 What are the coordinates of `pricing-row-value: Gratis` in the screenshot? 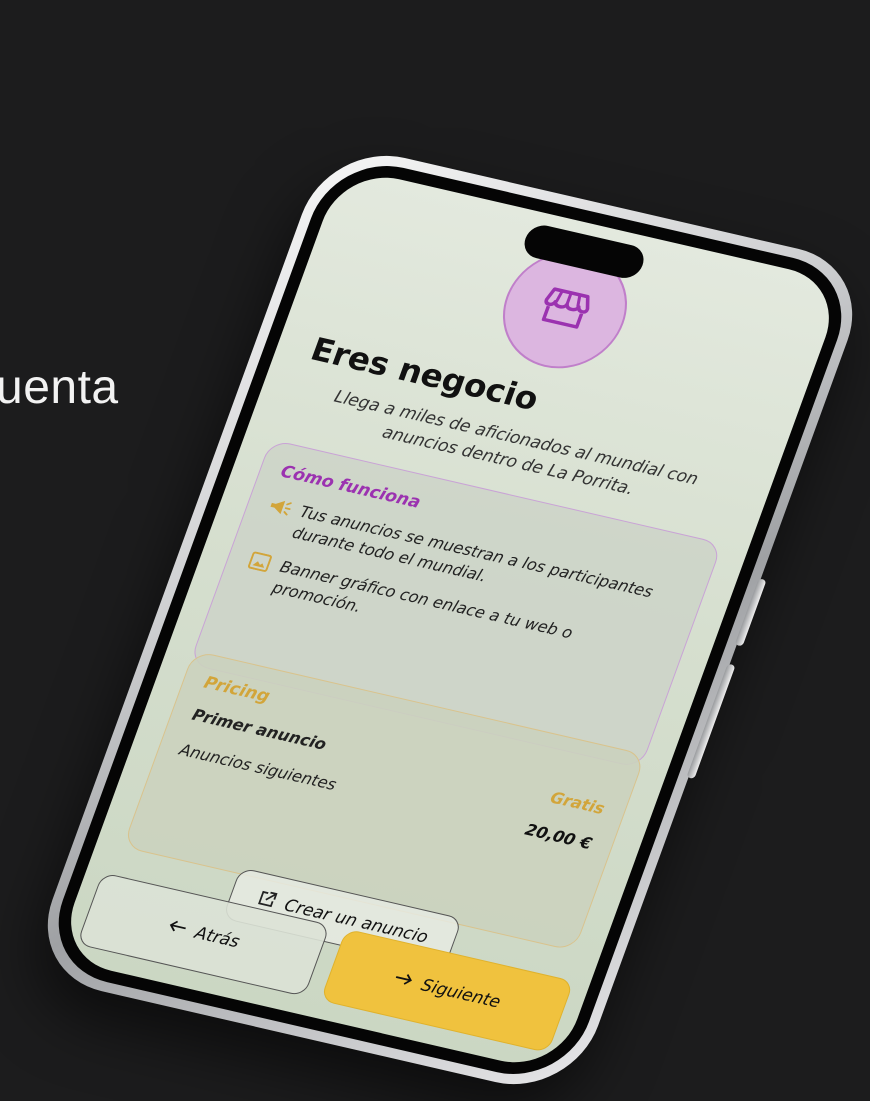 It's located at (577, 802).